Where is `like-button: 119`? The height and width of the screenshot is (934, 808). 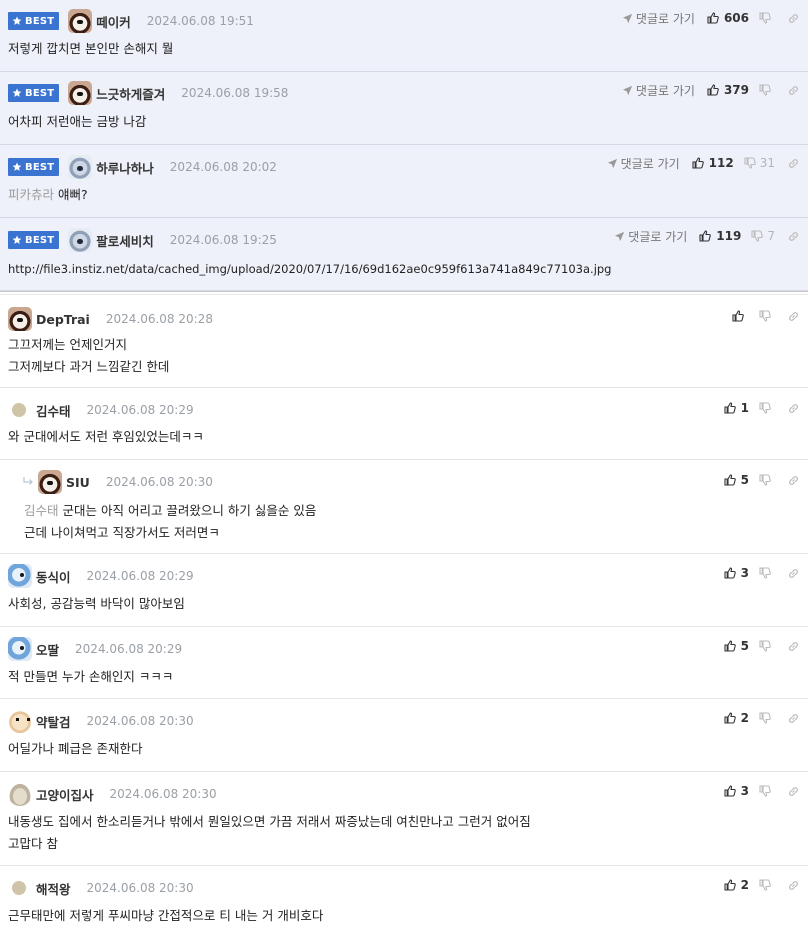 like-button: 119 is located at coordinates (720, 236).